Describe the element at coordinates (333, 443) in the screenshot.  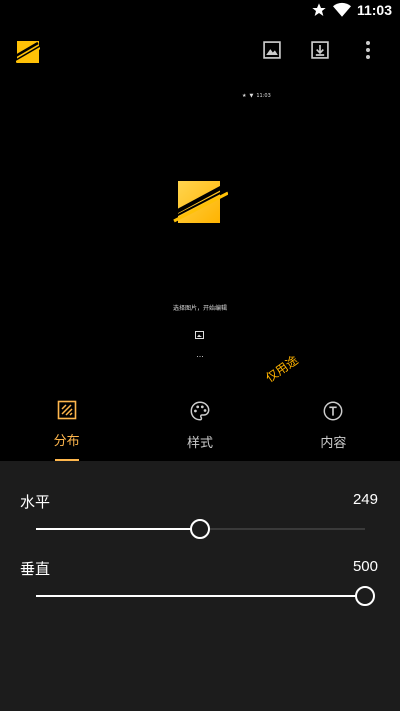
I see `tab-label: 内容` at that location.